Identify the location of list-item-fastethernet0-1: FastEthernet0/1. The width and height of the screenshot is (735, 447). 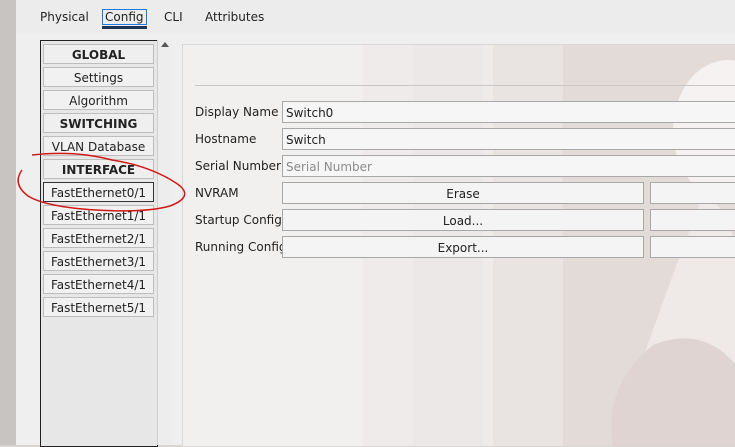
(98, 192).